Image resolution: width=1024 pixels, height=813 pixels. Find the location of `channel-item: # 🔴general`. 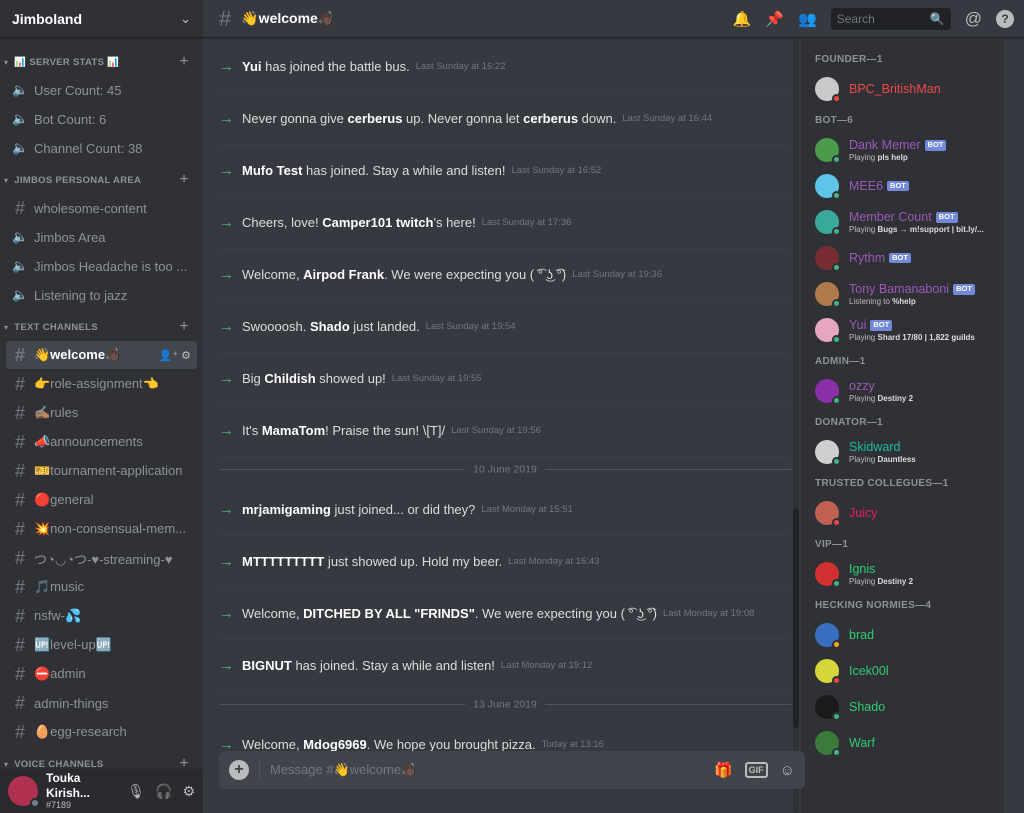

channel-item: # 🔴general is located at coordinates (101, 500).